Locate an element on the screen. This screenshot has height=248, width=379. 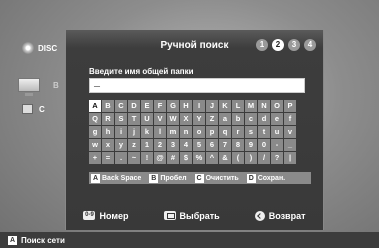
keyboard-key: J is located at coordinates (212, 106).